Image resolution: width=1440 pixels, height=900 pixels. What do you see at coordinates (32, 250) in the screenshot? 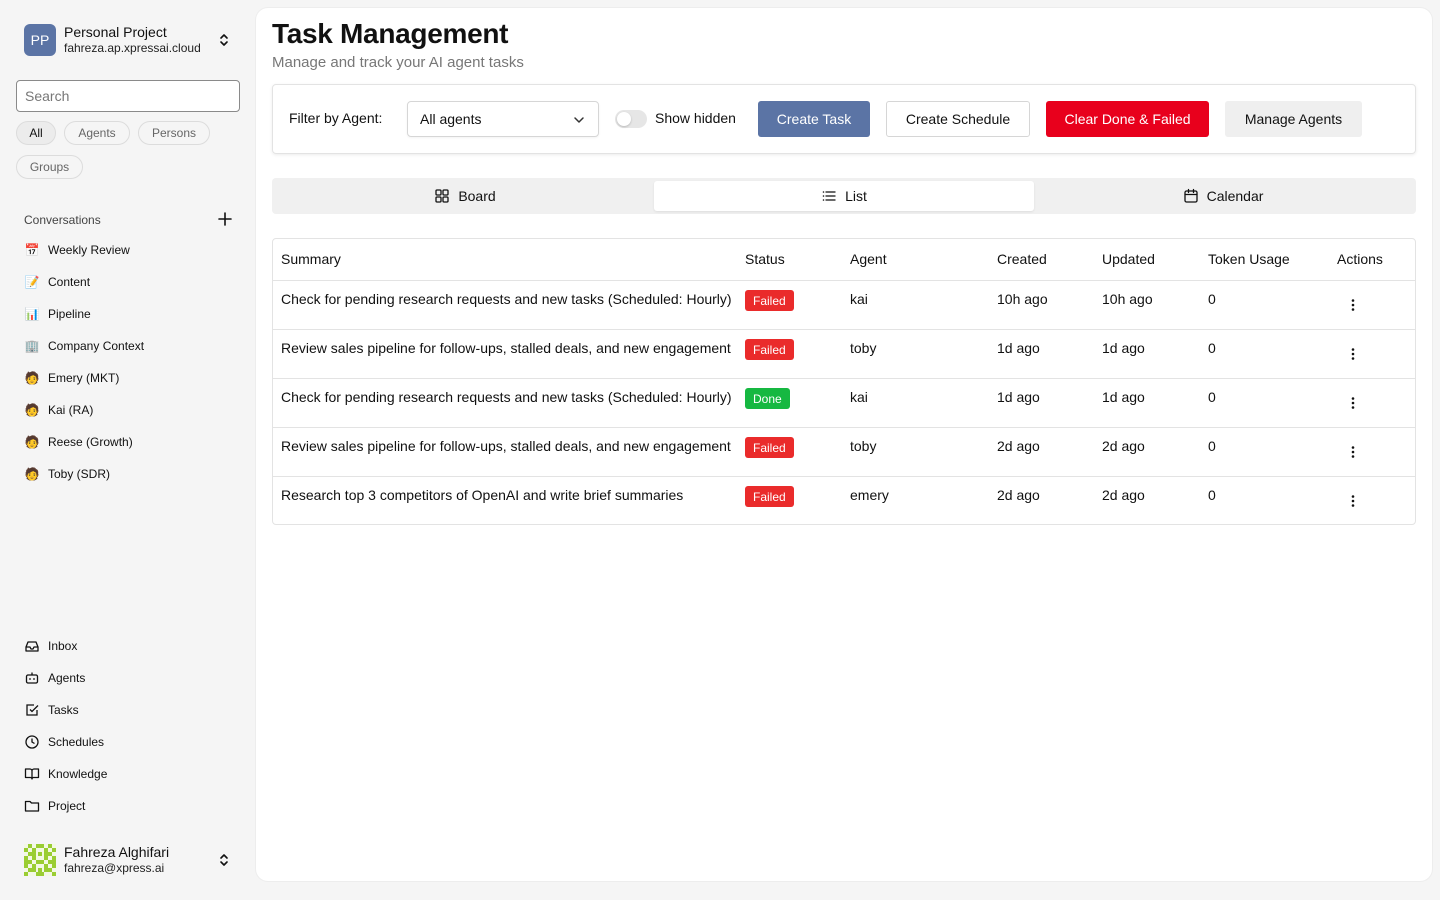
I see `calendar-emoji-icon: 📅` at bounding box center [32, 250].